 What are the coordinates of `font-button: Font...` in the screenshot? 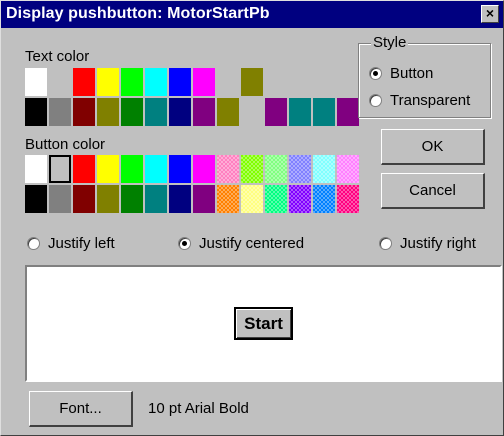 It's located at (81, 409).